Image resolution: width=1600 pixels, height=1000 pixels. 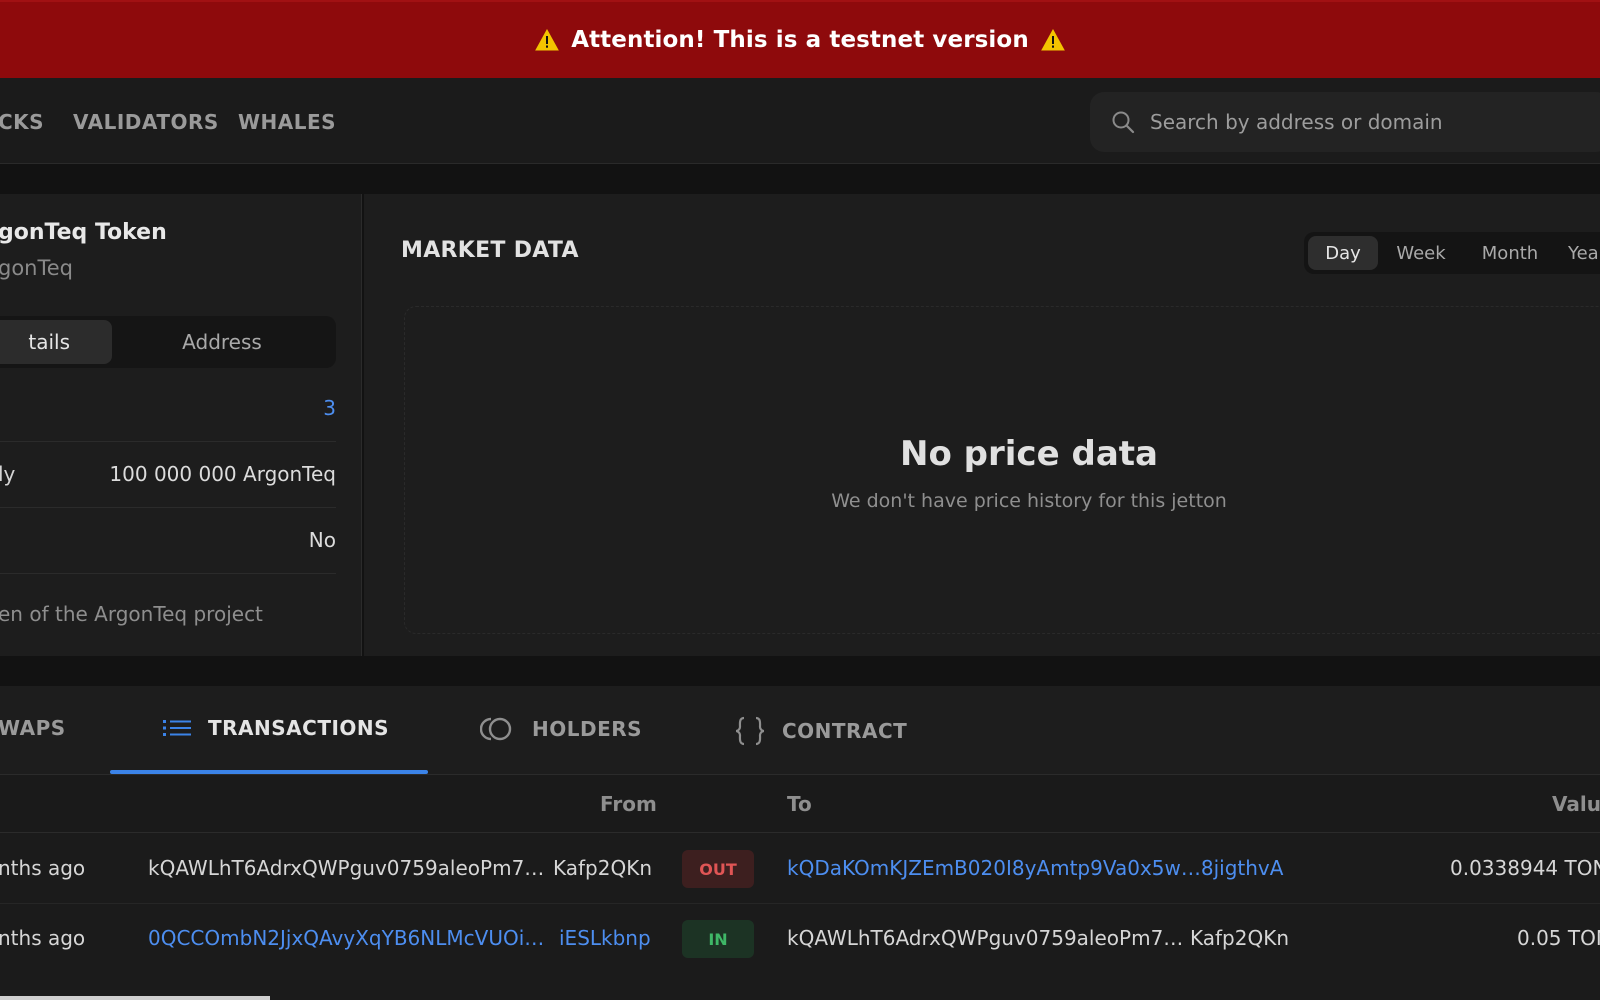 I want to click on period-year: Yea, so click(x=1580, y=253).